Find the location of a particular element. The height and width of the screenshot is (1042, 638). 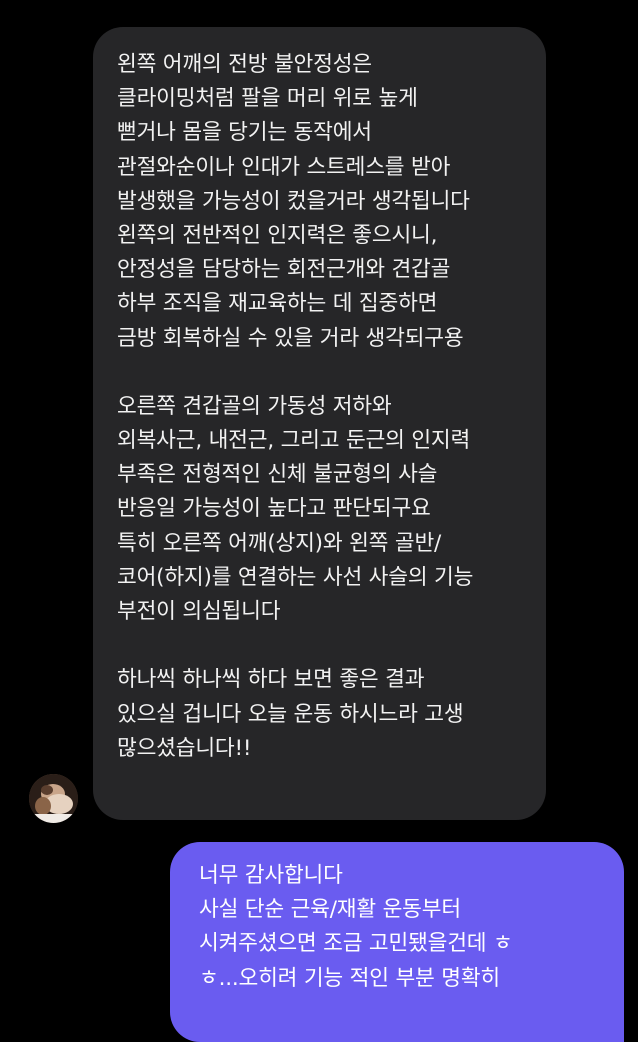

message-line: 부전이 의심됩니다 is located at coordinates (199, 611).